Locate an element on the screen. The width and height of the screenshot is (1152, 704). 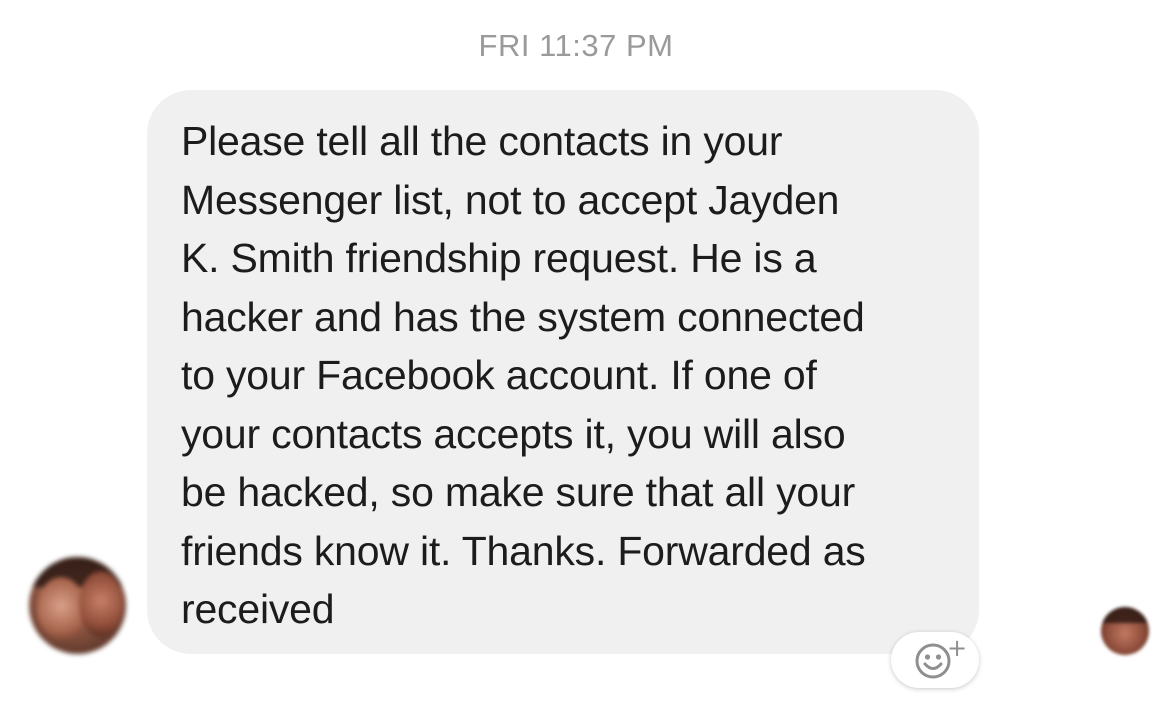
avatar-face-left is located at coordinates (61, 609).